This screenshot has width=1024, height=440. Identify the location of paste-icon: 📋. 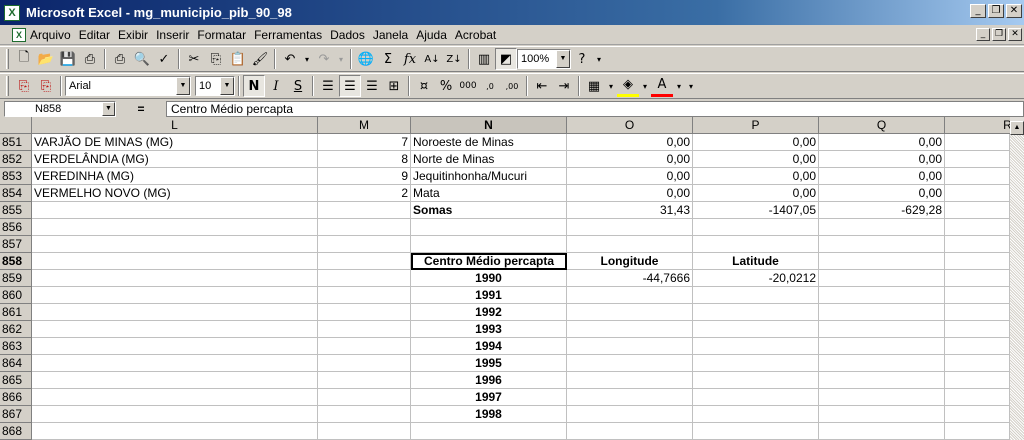
(238, 59).